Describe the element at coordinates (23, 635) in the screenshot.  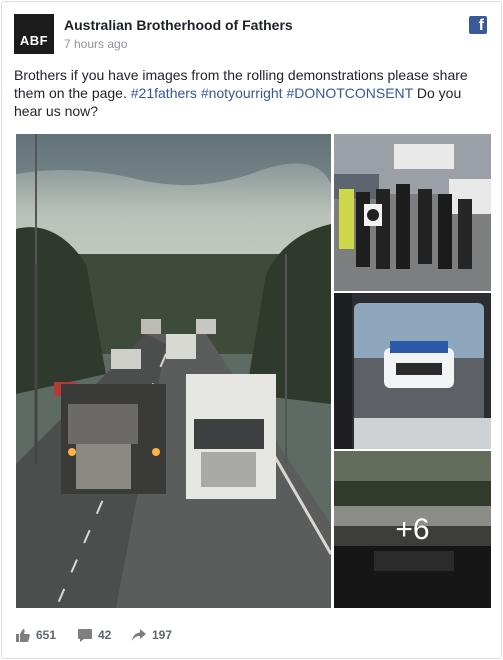
I see `like-icon` at that location.